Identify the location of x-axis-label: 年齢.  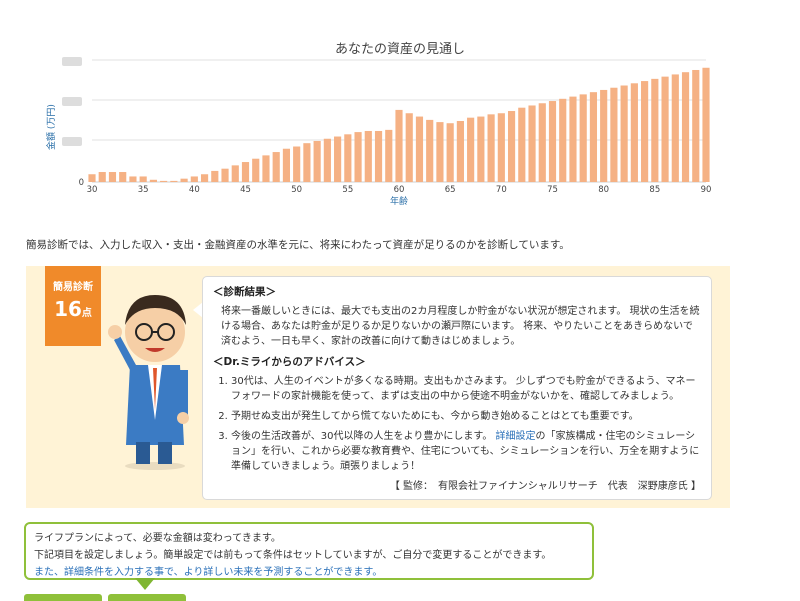
(399, 201).